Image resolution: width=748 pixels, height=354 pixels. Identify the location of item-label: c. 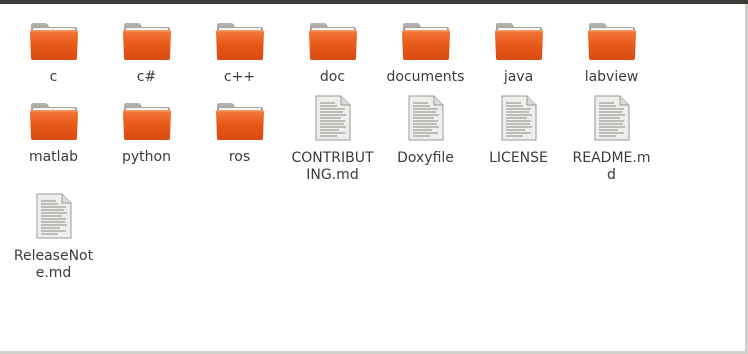
(53, 77).